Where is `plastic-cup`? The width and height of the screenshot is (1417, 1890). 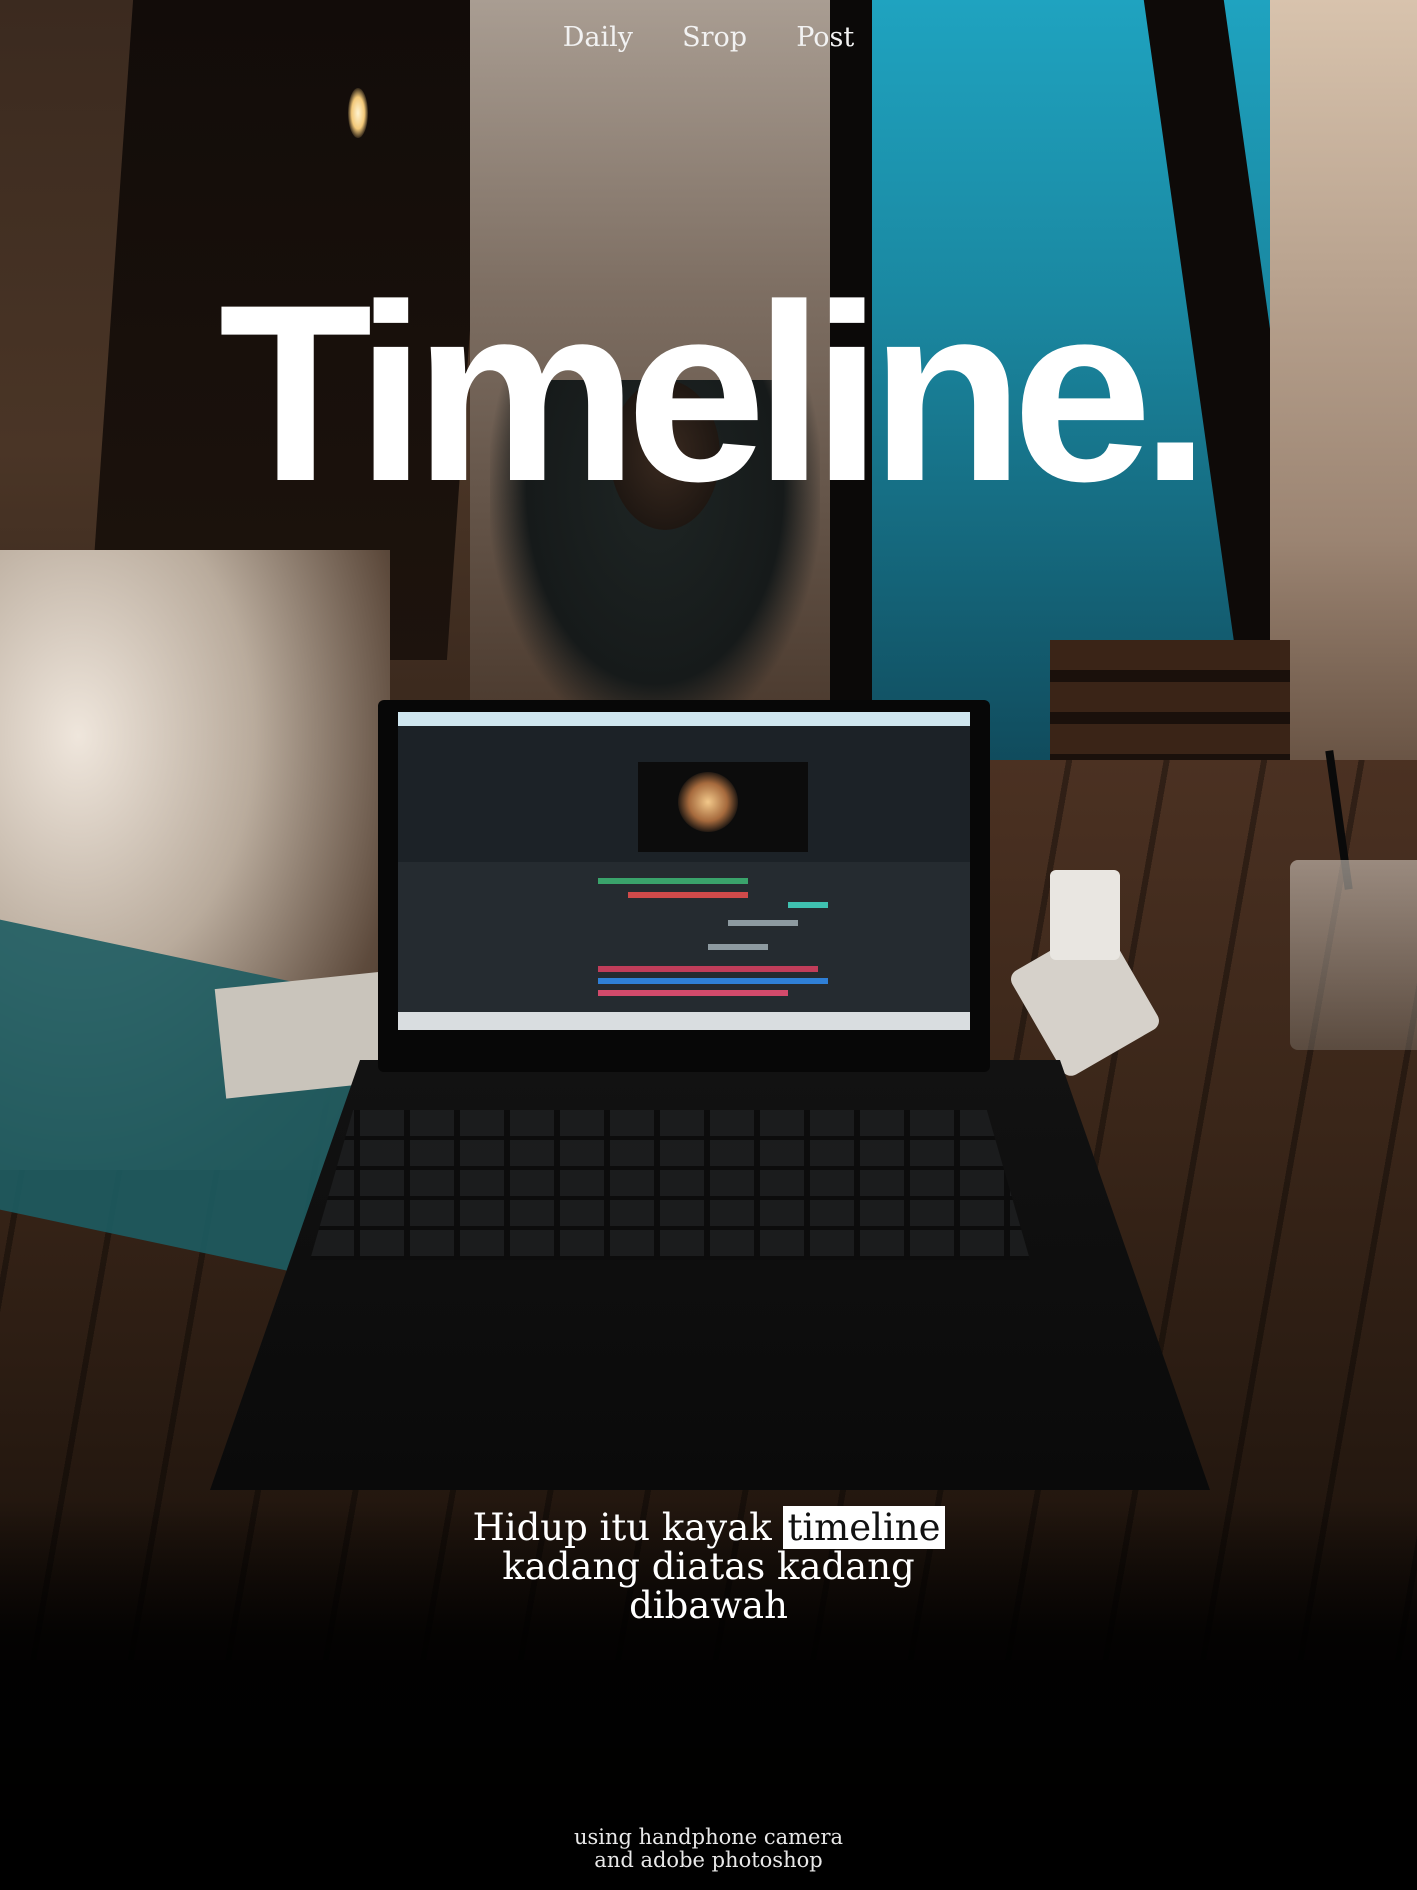 plastic-cup is located at coordinates (1353, 955).